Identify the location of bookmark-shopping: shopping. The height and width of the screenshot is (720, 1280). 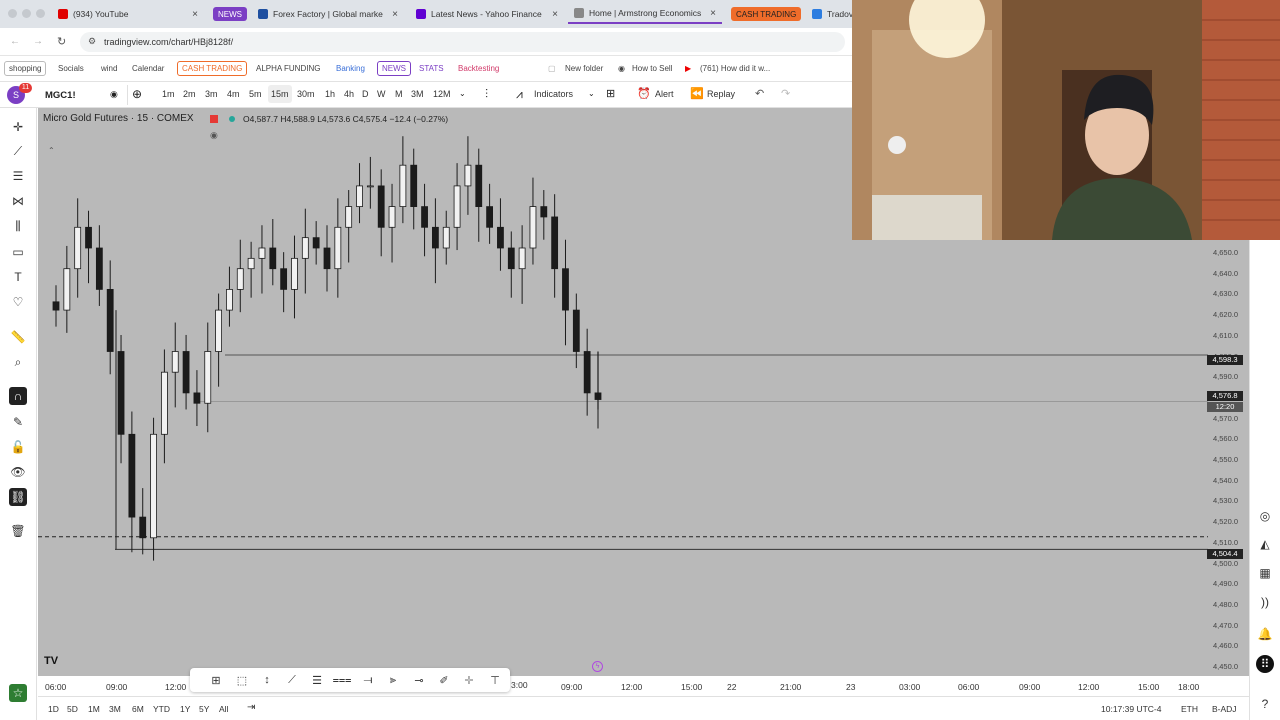
(25, 68).